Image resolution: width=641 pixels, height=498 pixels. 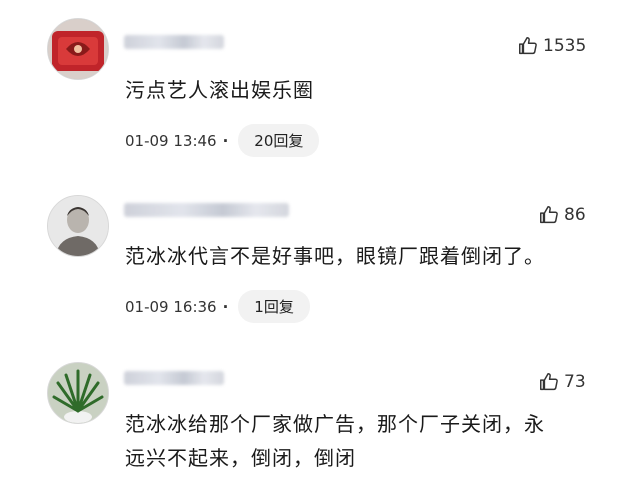 I want to click on comment-text: 污点艺人滚出娱乐圈, so click(x=219, y=90).